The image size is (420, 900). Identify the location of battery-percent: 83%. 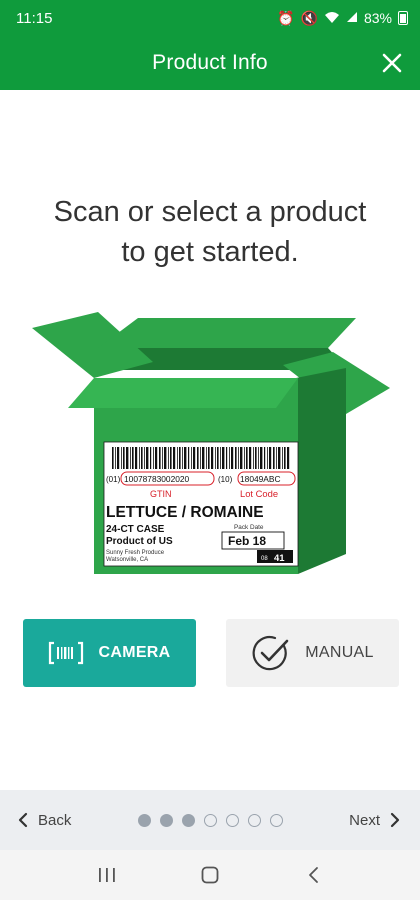
(377, 18).